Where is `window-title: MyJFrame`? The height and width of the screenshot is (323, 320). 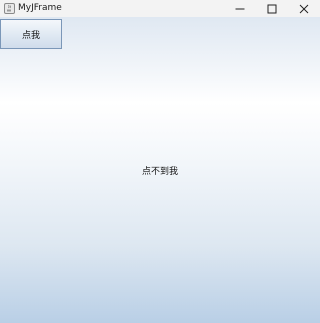 window-title: MyJFrame is located at coordinates (40, 8).